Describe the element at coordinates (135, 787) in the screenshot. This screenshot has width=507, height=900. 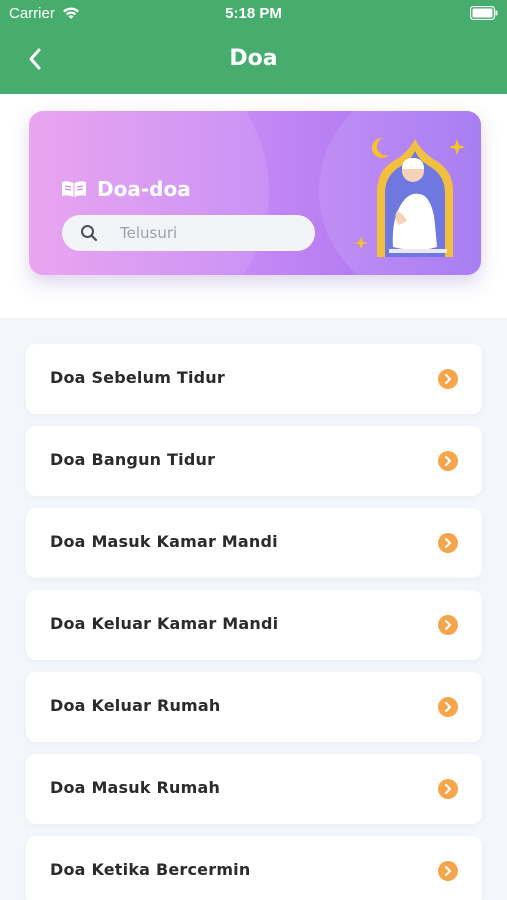
I see `list-item-label: Doa Masuk Rumah` at that location.